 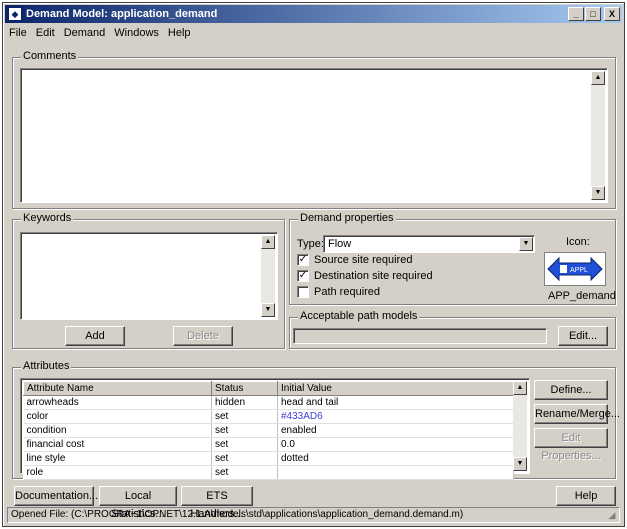 I want to click on resize-grip-icon: ◢, so click(x=612, y=515).